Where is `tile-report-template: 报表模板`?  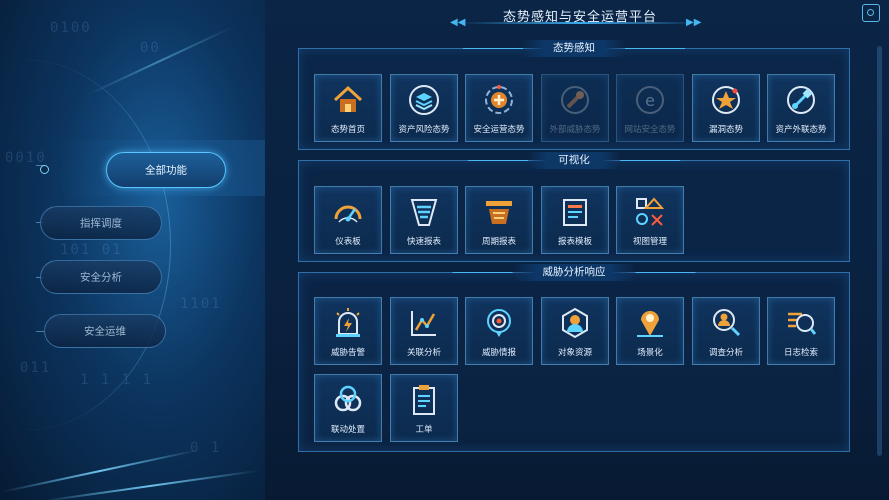
tile-report-template: 报表模板 is located at coordinates (575, 220).